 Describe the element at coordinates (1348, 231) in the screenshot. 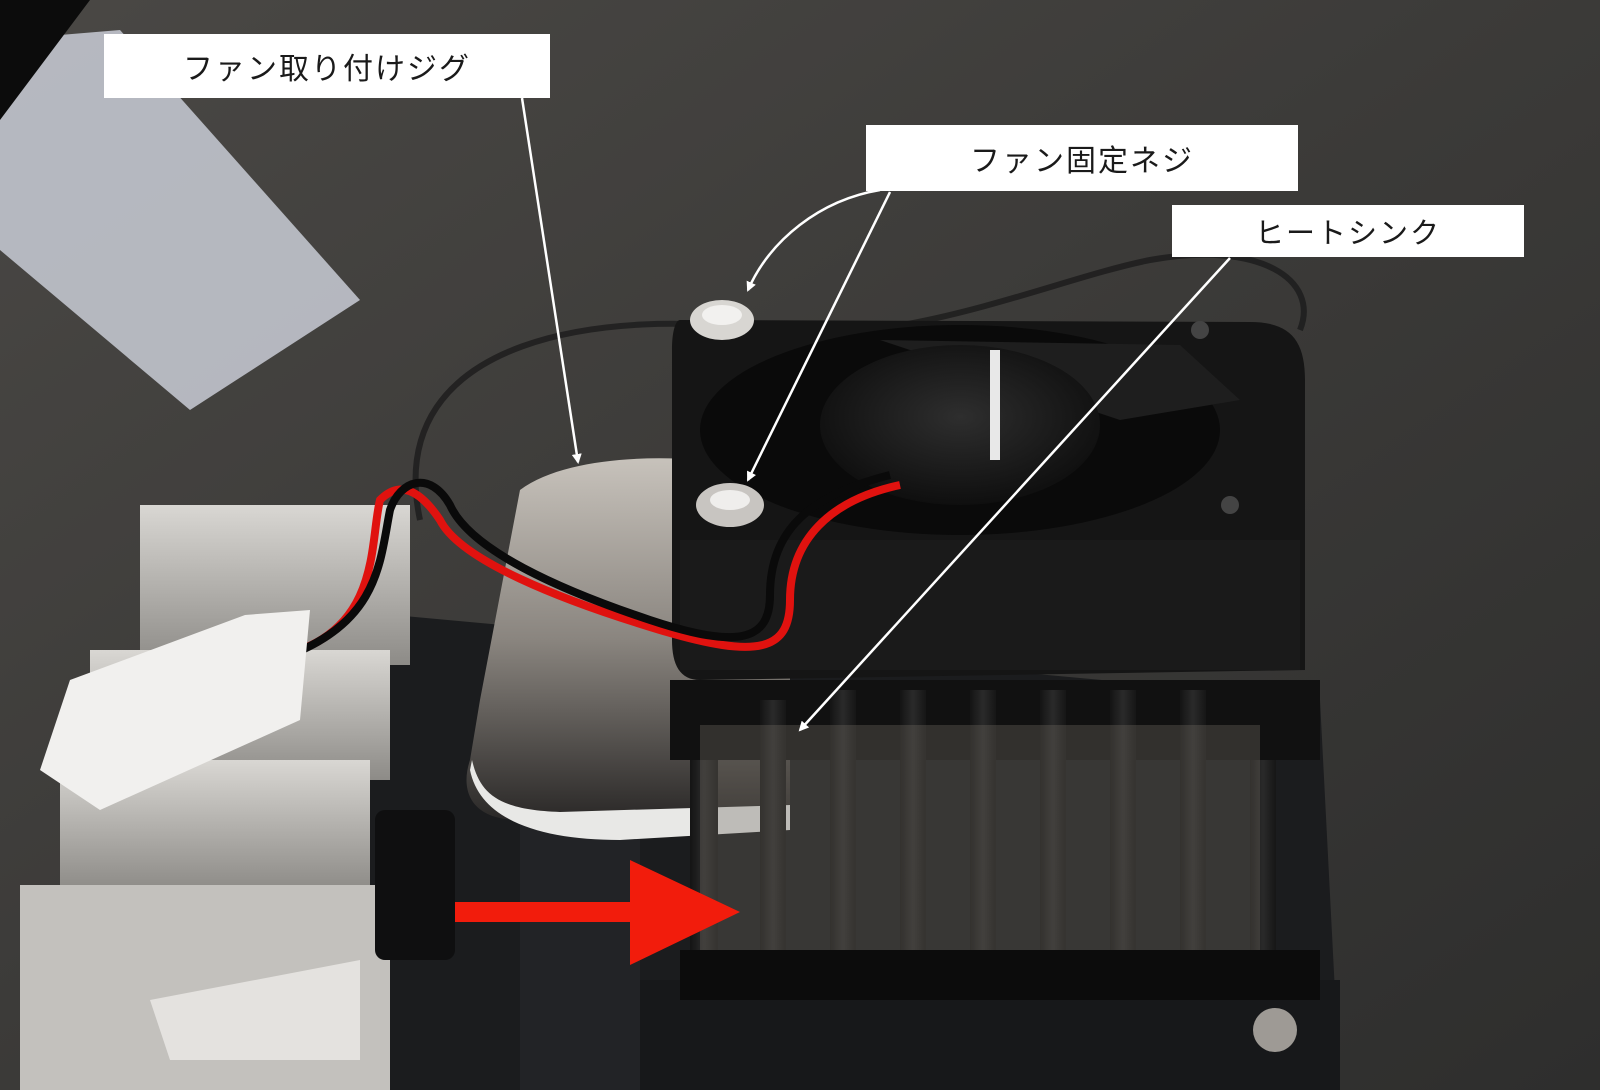

I see `callout-heatsink: ヒートシンク` at that location.